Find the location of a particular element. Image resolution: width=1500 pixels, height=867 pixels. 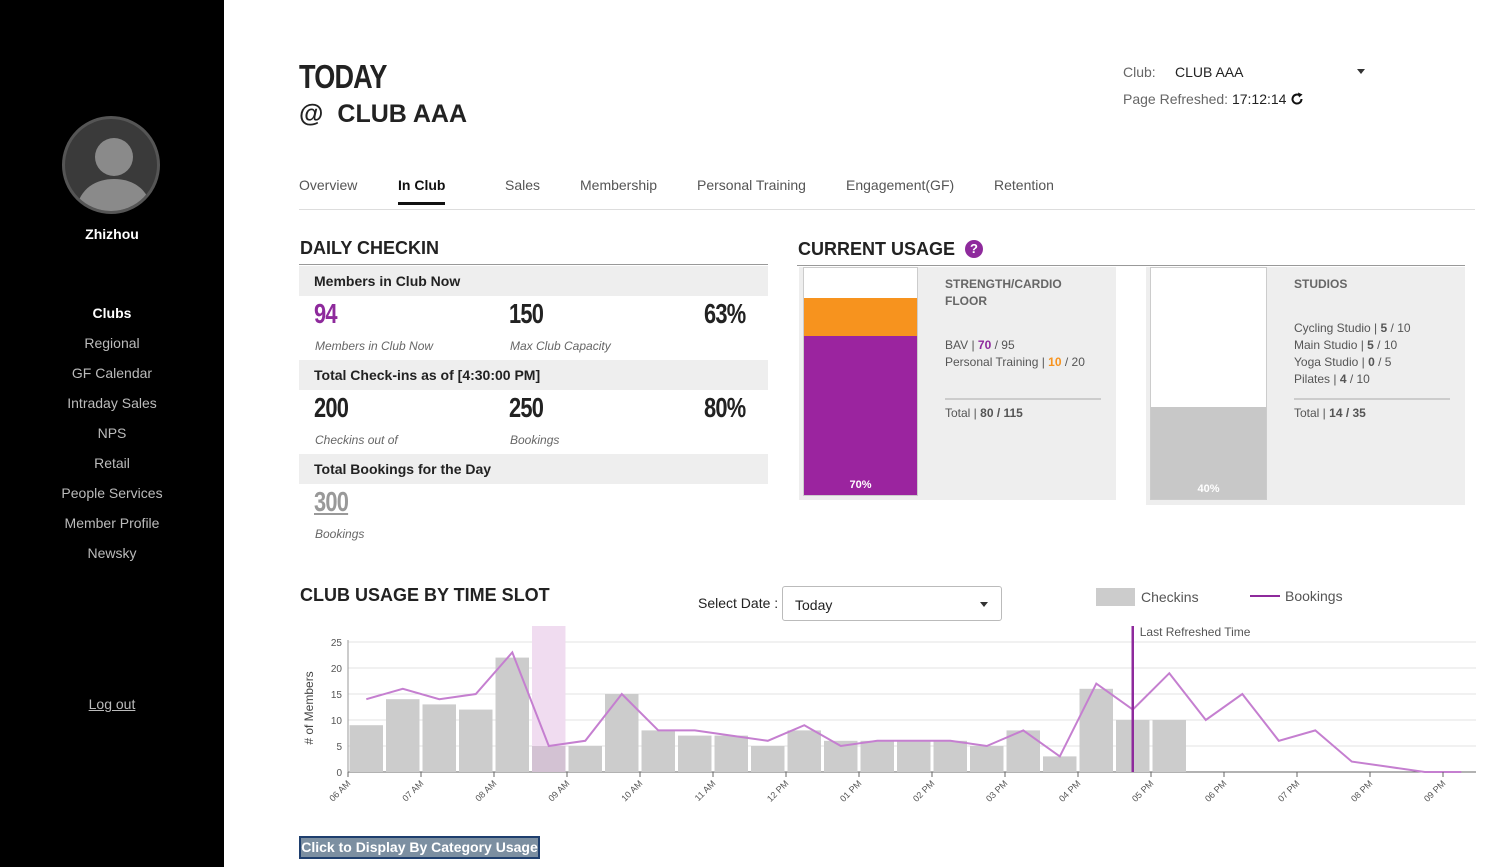

studios-usage-meter: 40% is located at coordinates (1208, 383).